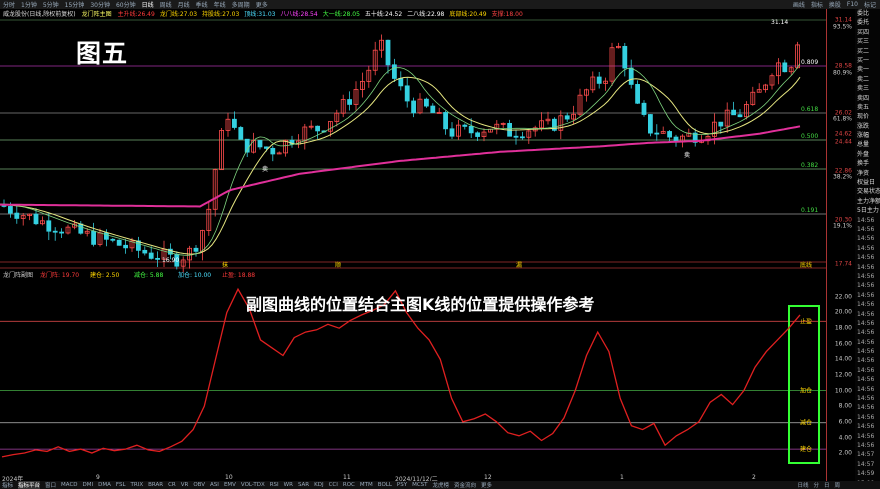 Image resolution: width=880 pixels, height=489 pixels. I want to click on indicator-tab: BOLL, so click(385, 485).